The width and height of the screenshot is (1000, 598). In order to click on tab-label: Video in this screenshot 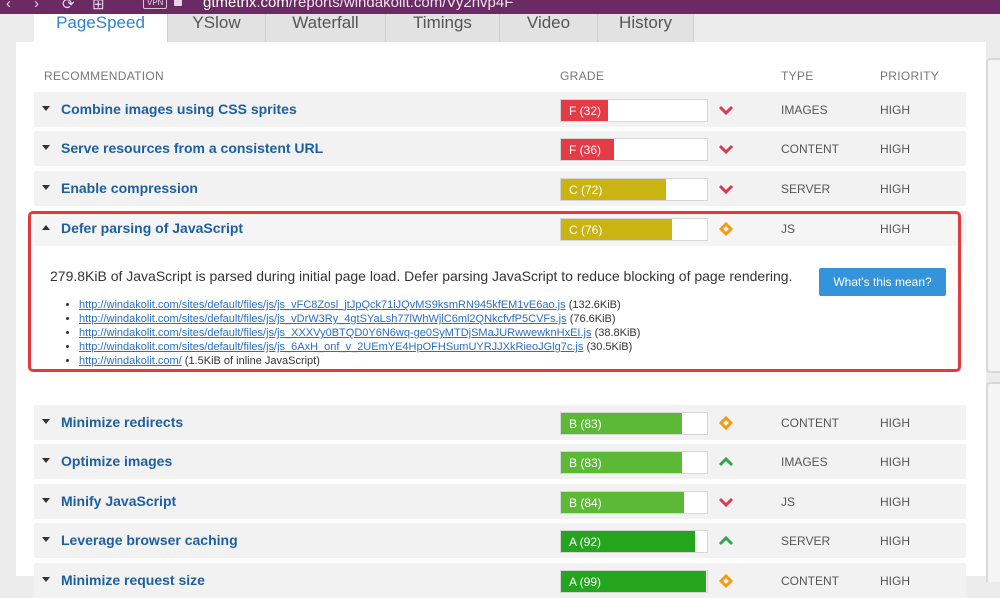, I will do `click(548, 23)`.